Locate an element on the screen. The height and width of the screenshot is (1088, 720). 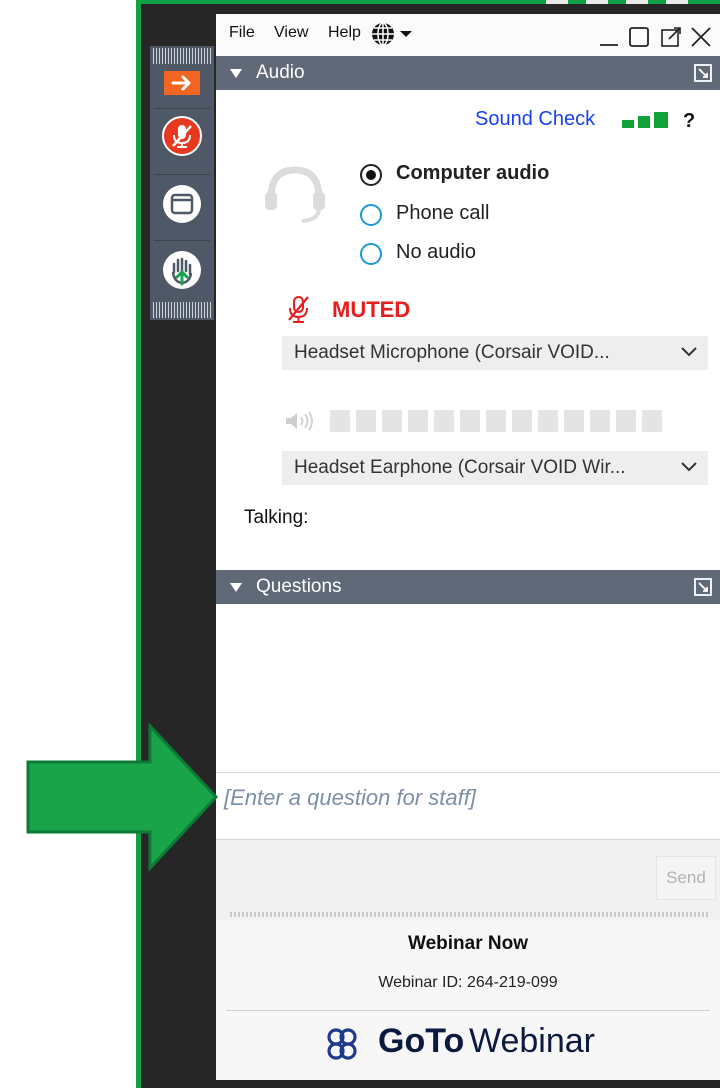
resize-grip is located at coordinates (470, 914).